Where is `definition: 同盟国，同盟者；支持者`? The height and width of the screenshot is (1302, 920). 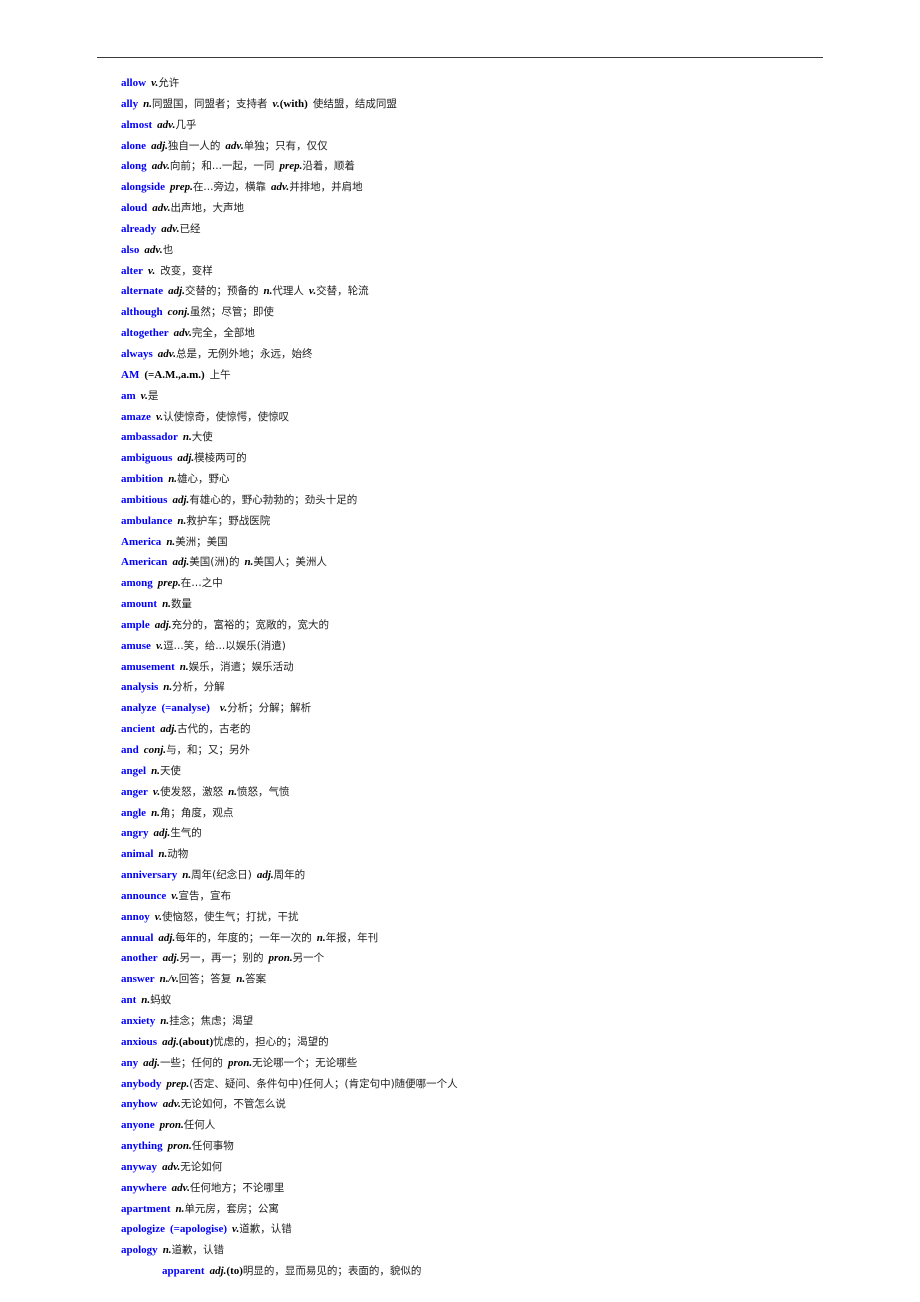 definition: 同盟国，同盟者；支持者 is located at coordinates (210, 103).